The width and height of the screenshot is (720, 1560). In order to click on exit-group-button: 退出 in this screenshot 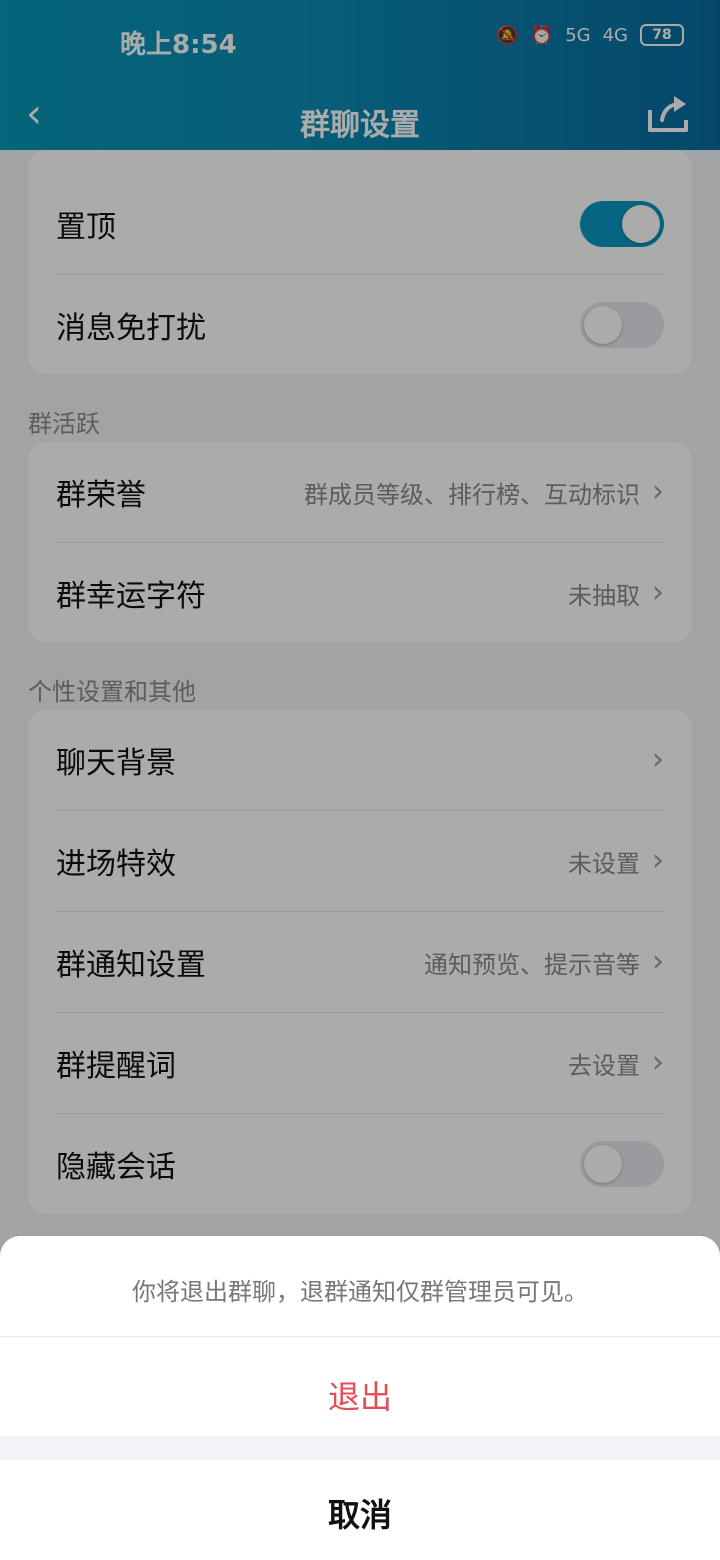, I will do `click(360, 1395)`.